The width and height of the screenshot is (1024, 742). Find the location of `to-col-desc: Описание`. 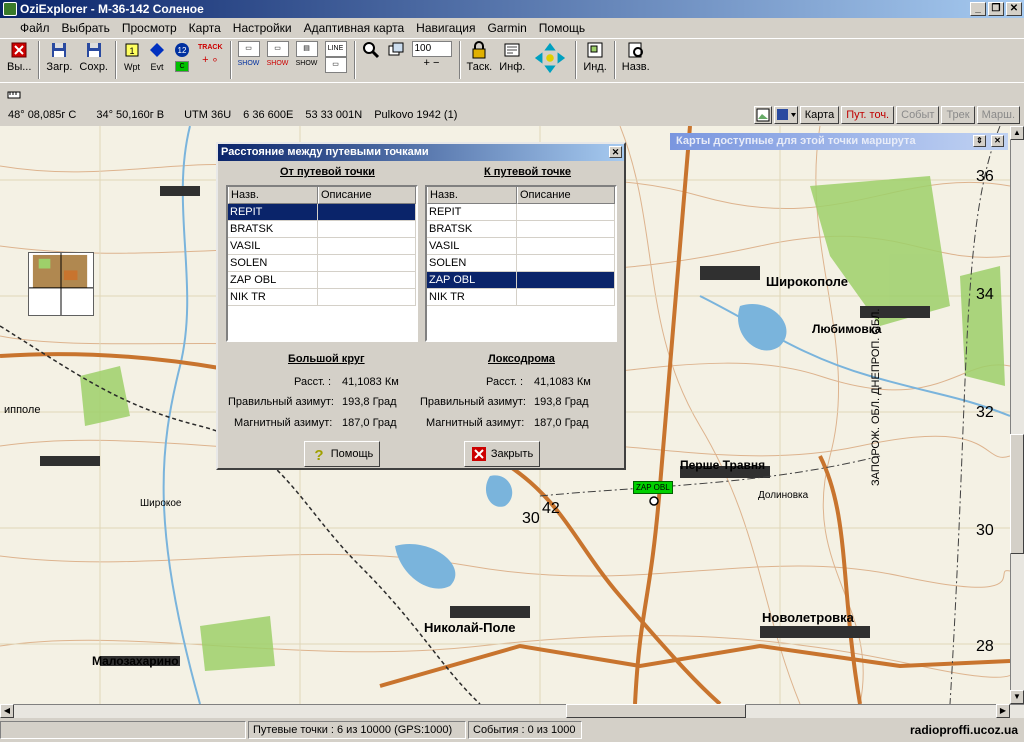

to-col-desc: Описание is located at coordinates (566, 195).